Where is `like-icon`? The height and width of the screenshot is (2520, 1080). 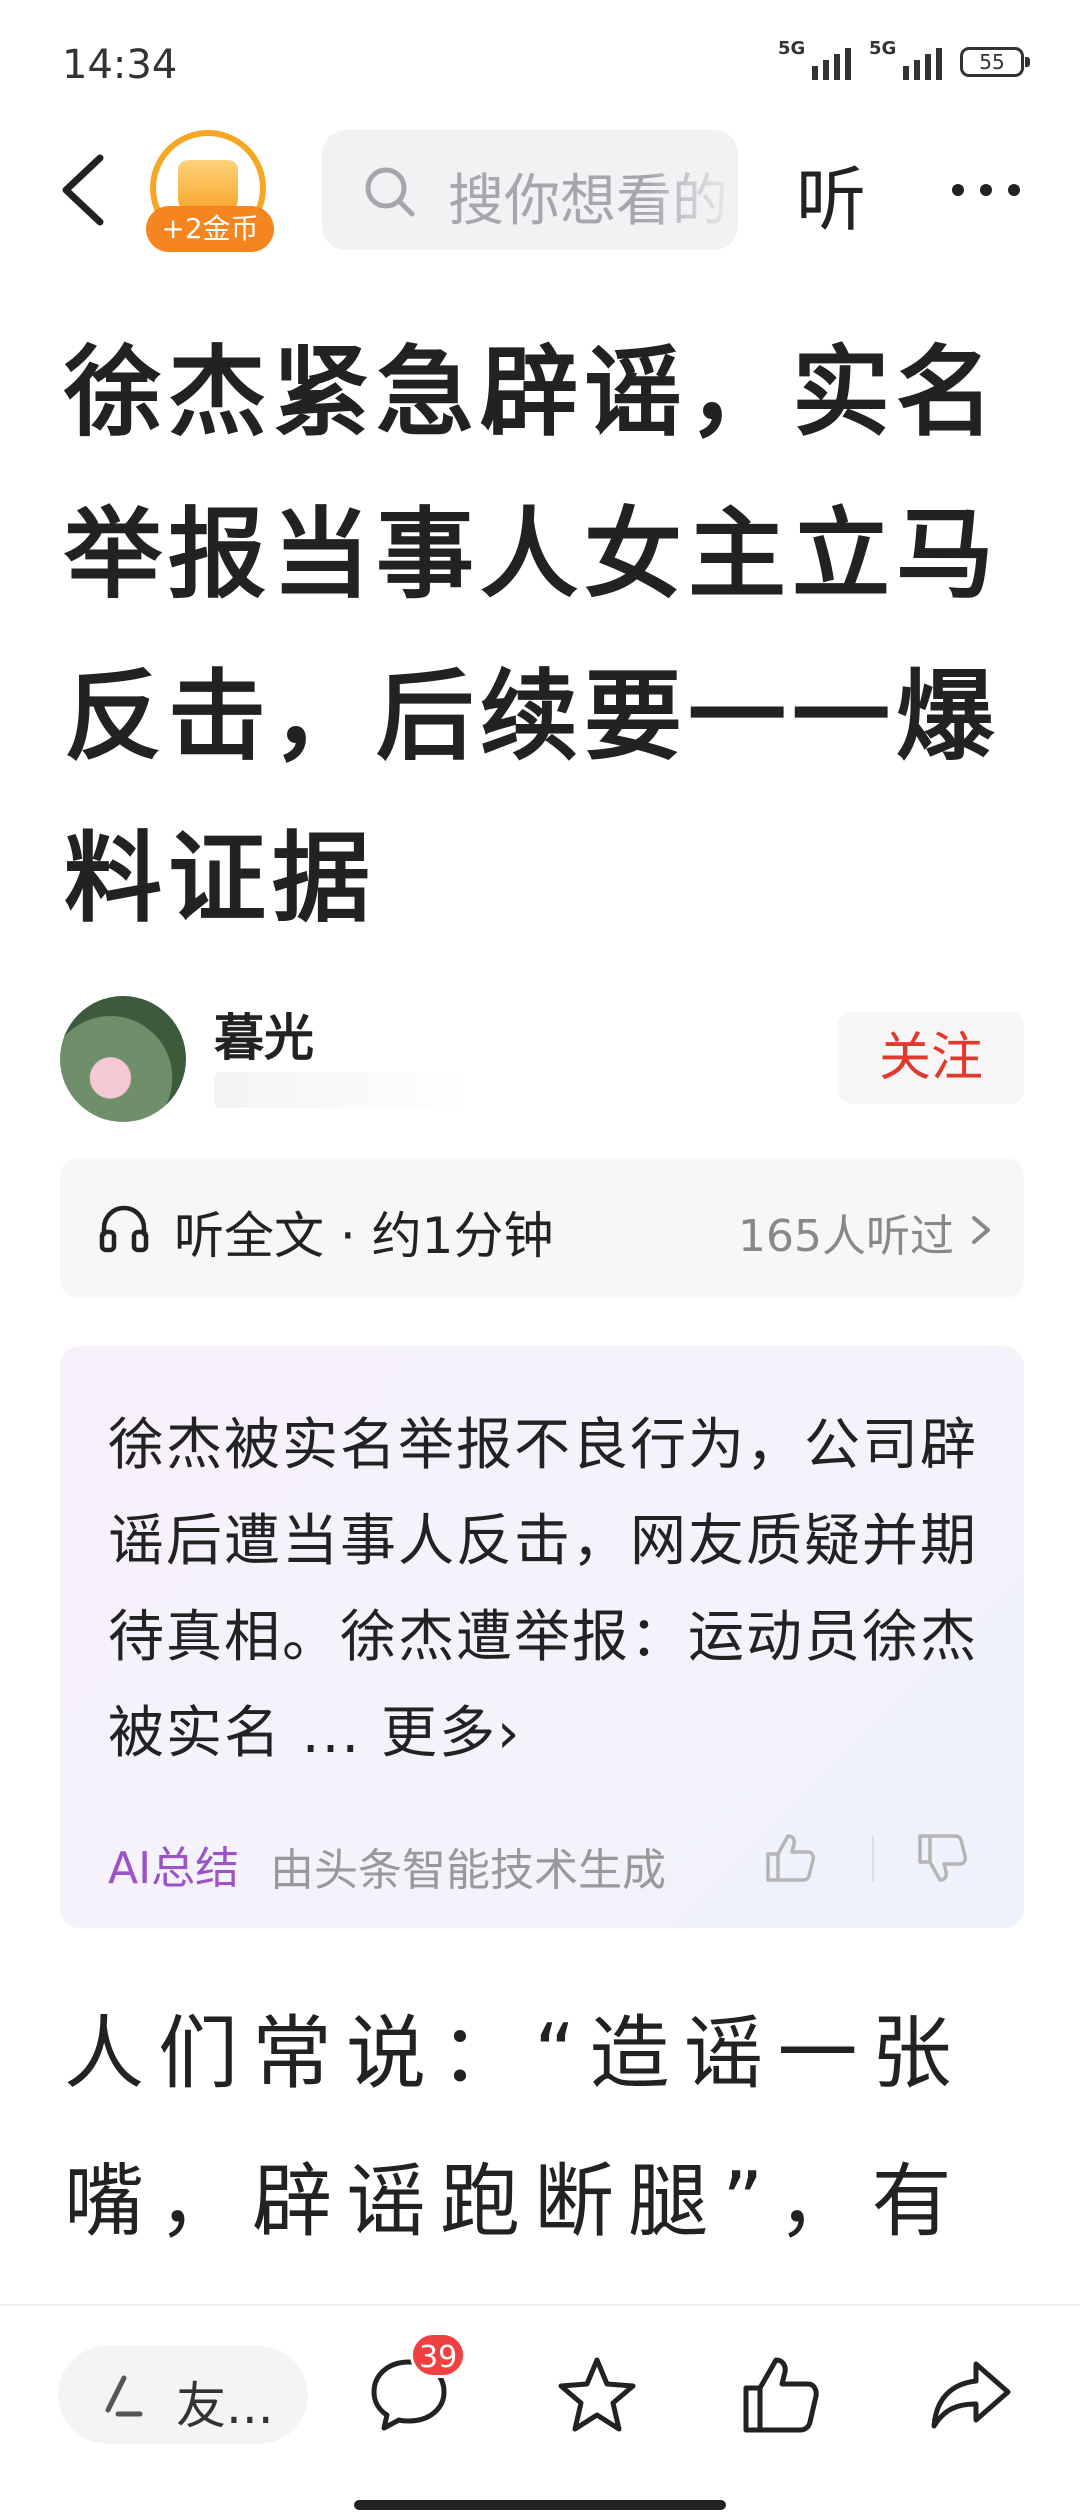
like-icon is located at coordinates (781, 2395).